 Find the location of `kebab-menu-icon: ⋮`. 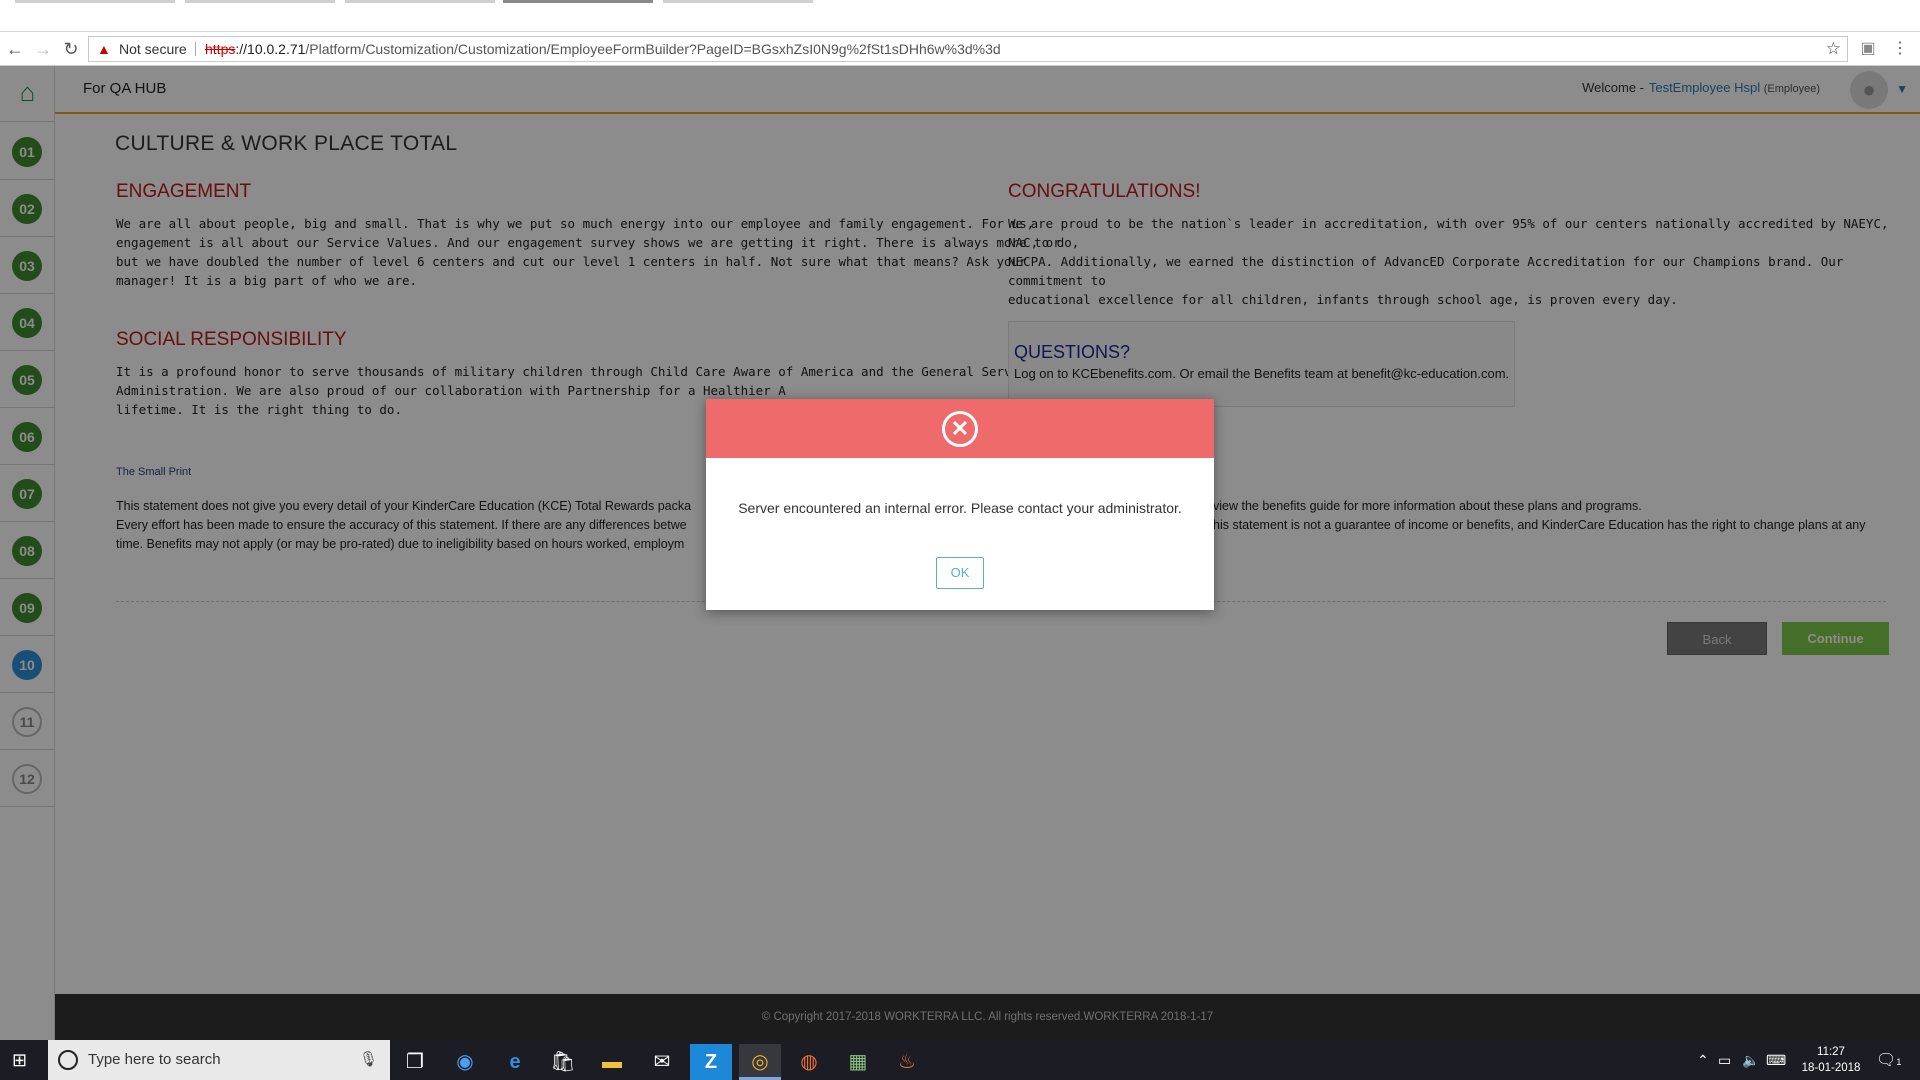

kebab-menu-icon: ⋮ is located at coordinates (1900, 49).